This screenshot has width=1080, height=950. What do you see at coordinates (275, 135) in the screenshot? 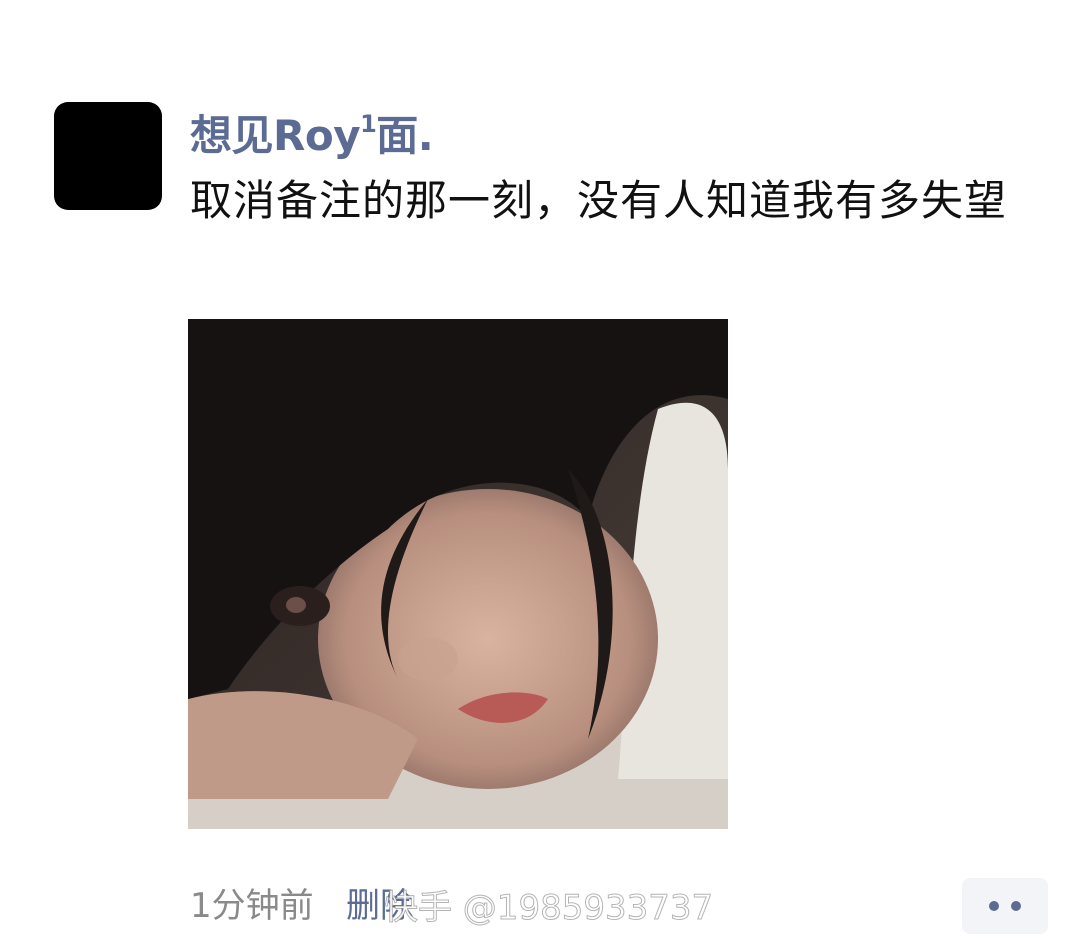
I see `username-main: 想见Roy` at bounding box center [275, 135].